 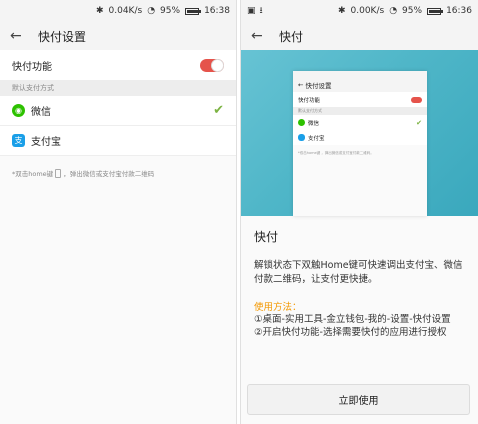 I want to click on alipay-icon: 支, so click(x=18, y=140).